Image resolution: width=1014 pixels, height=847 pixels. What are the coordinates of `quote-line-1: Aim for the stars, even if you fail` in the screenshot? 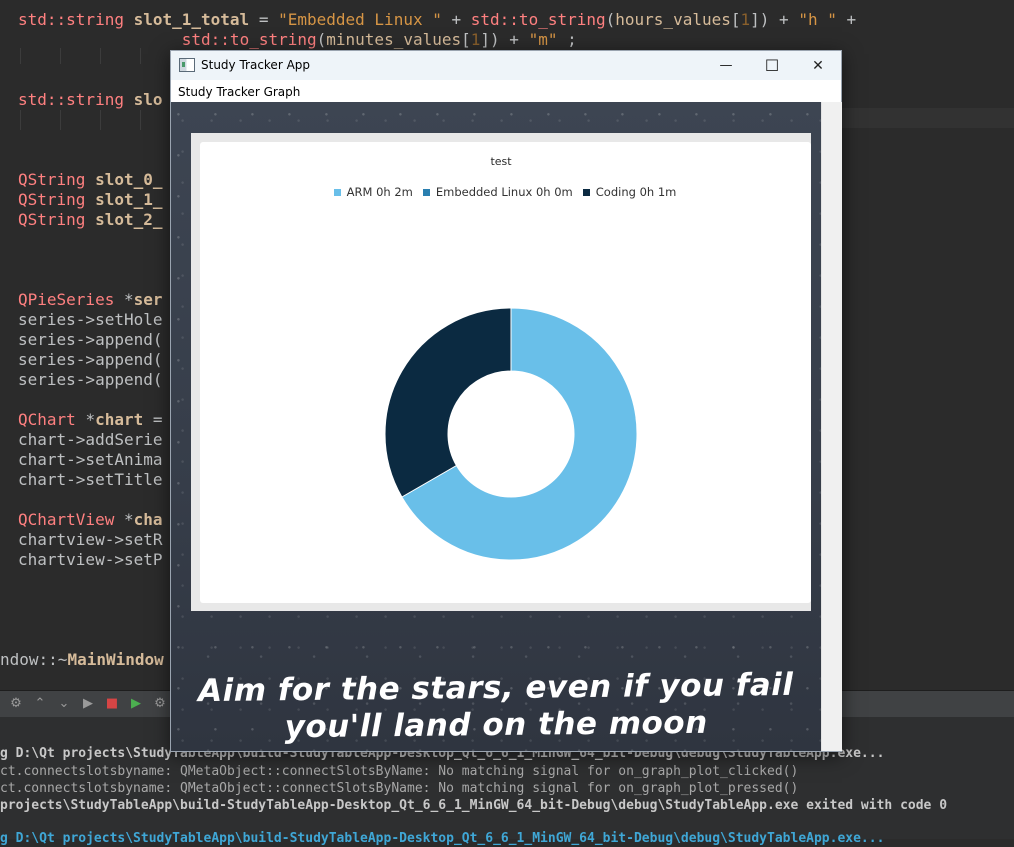 It's located at (495, 688).